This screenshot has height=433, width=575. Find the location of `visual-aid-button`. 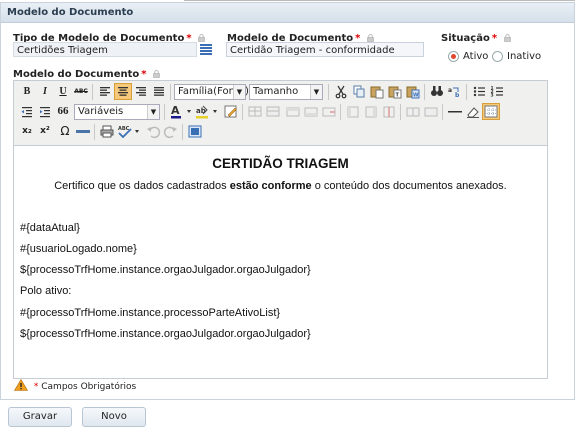

visual-aid-button is located at coordinates (491, 111).